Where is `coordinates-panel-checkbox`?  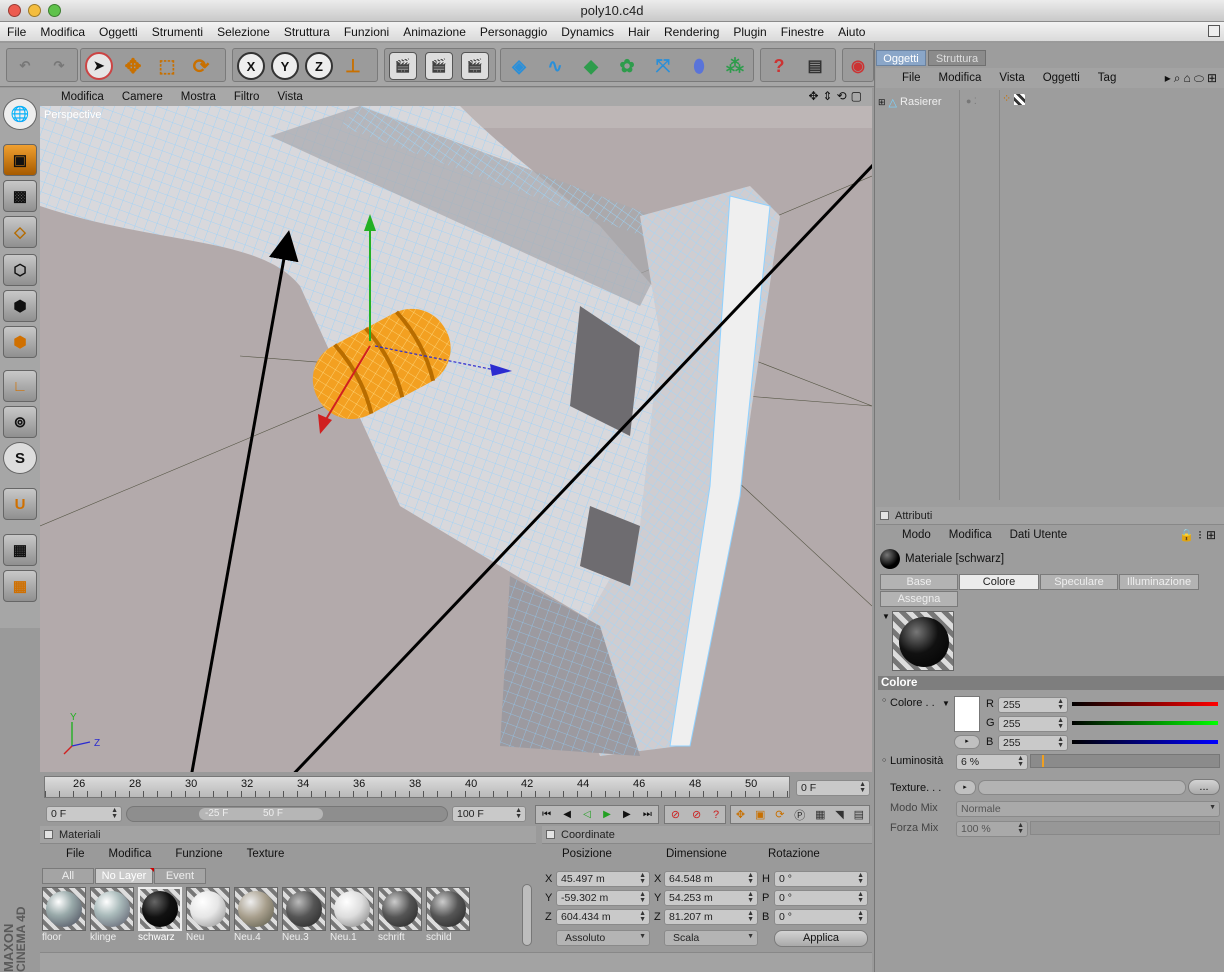
coordinates-panel-checkbox is located at coordinates (550, 834).